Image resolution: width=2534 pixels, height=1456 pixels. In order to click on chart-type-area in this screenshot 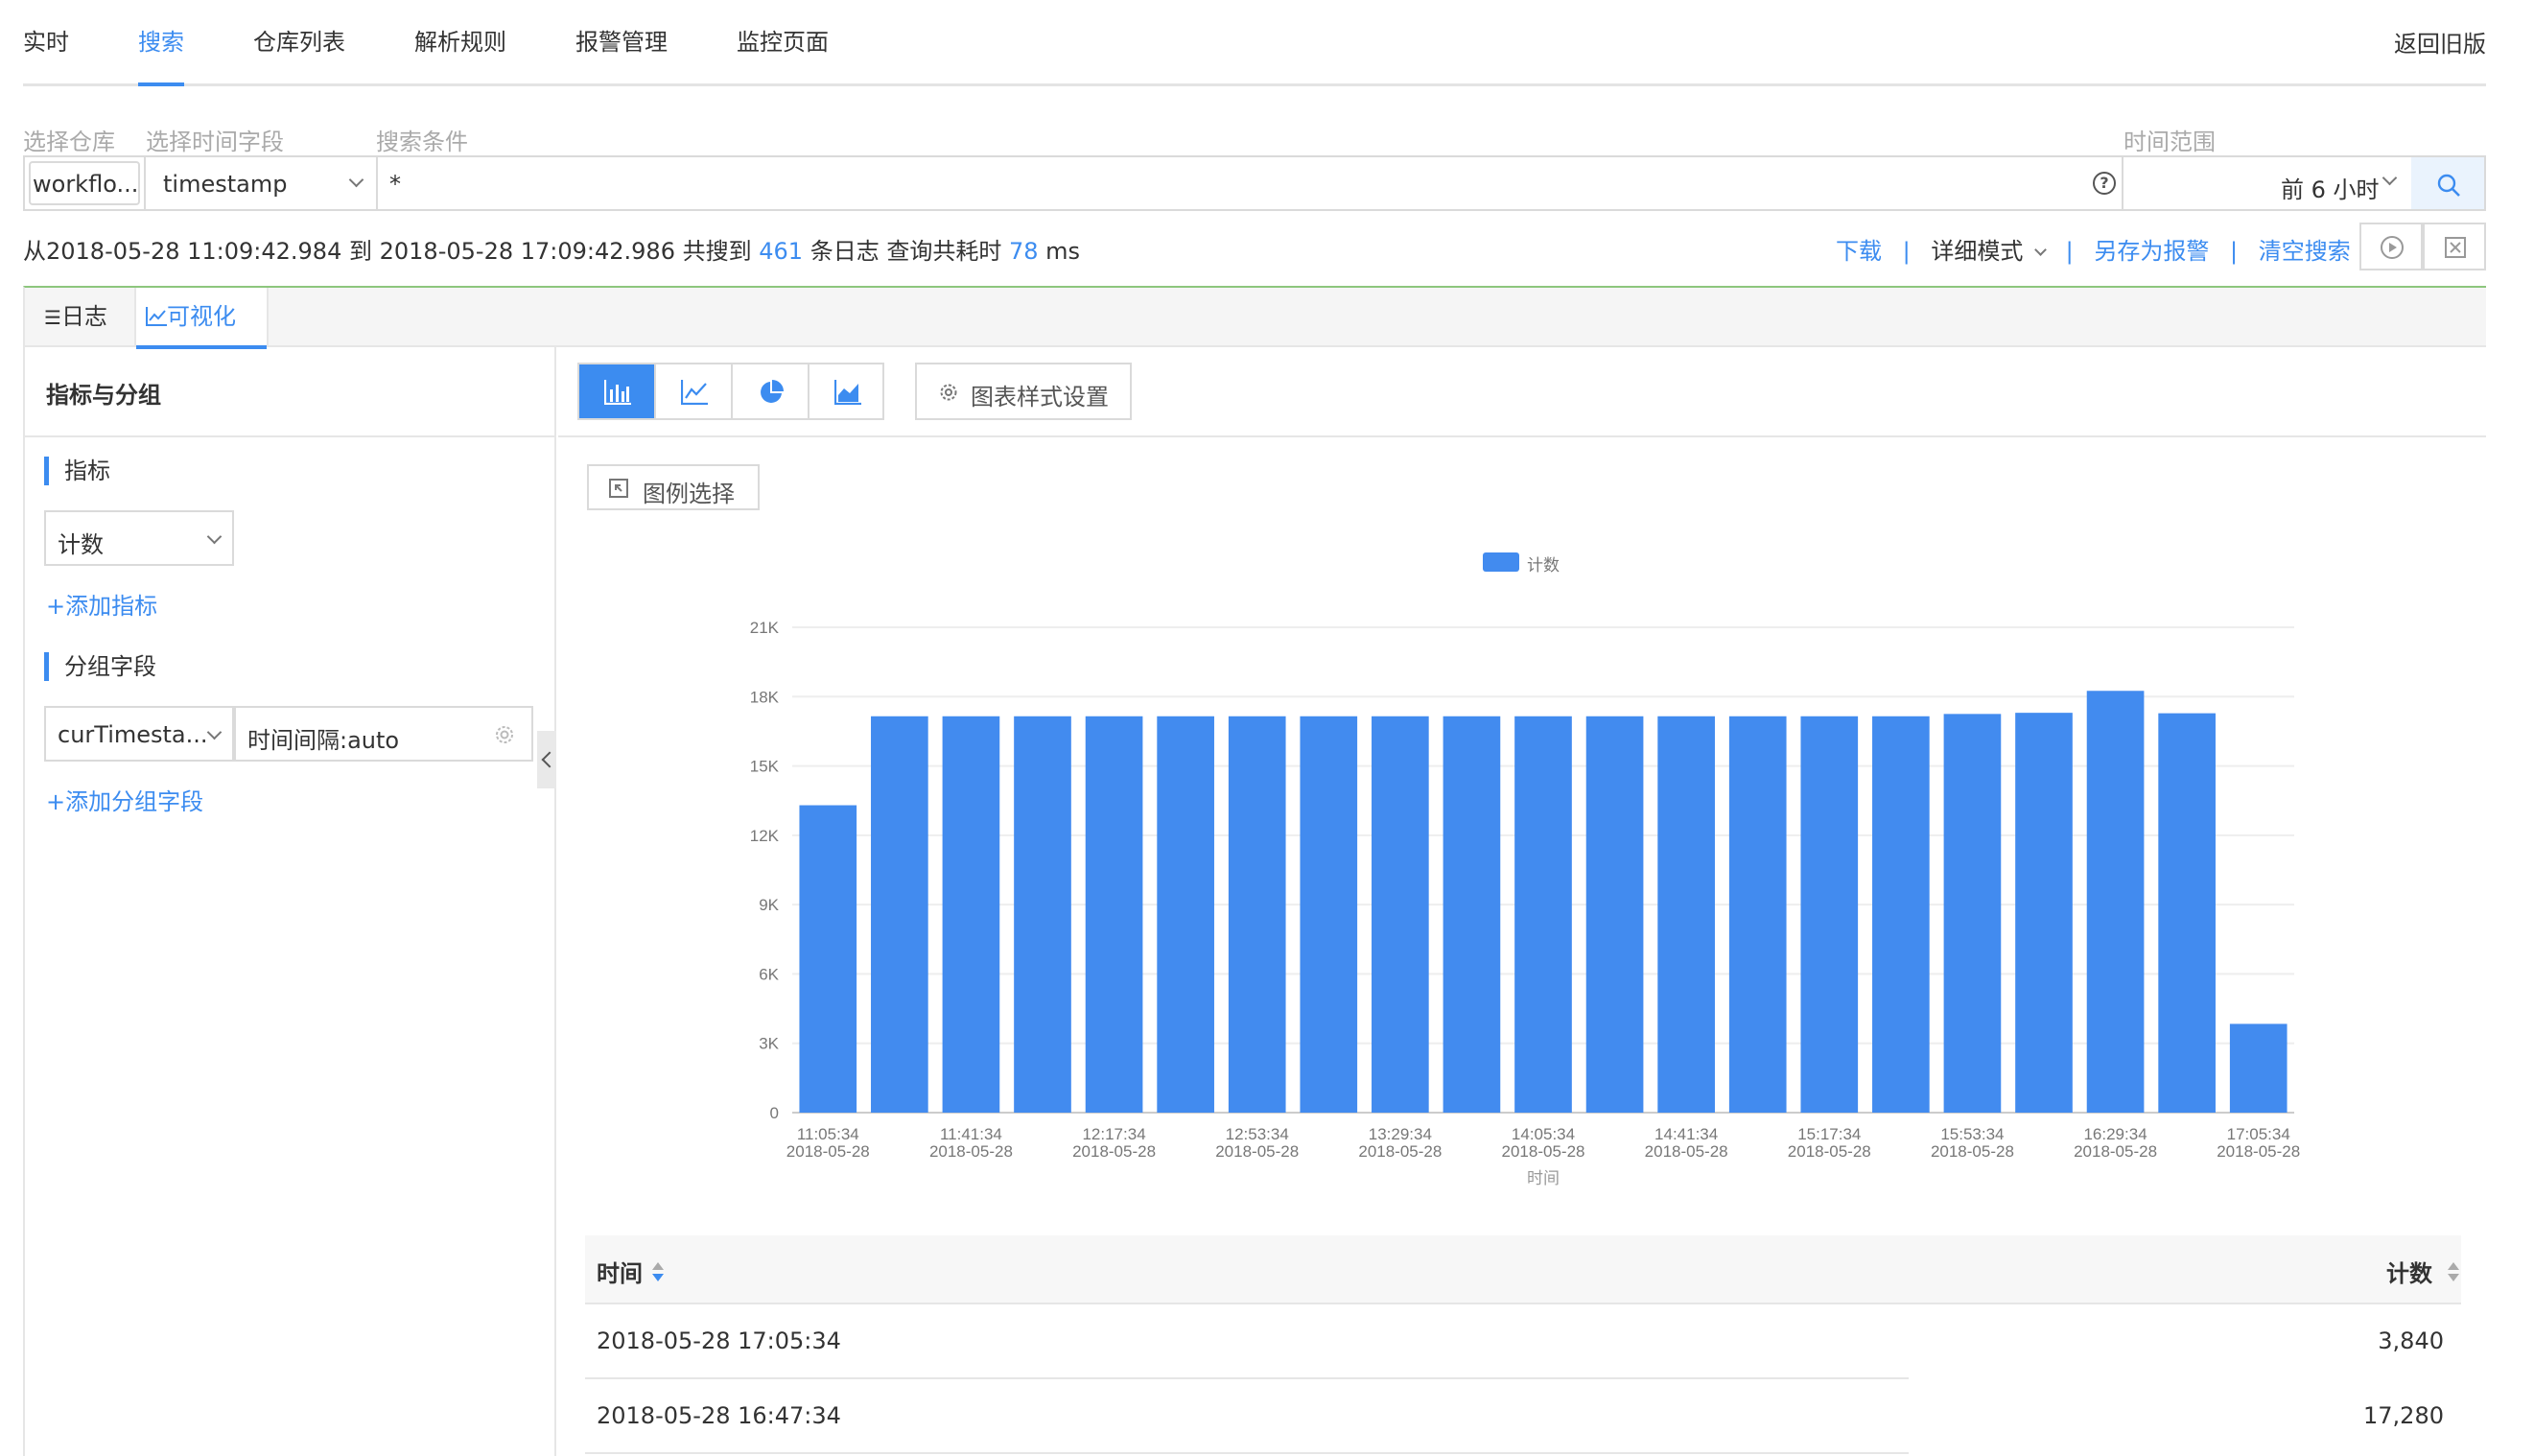, I will do `click(848, 391)`.